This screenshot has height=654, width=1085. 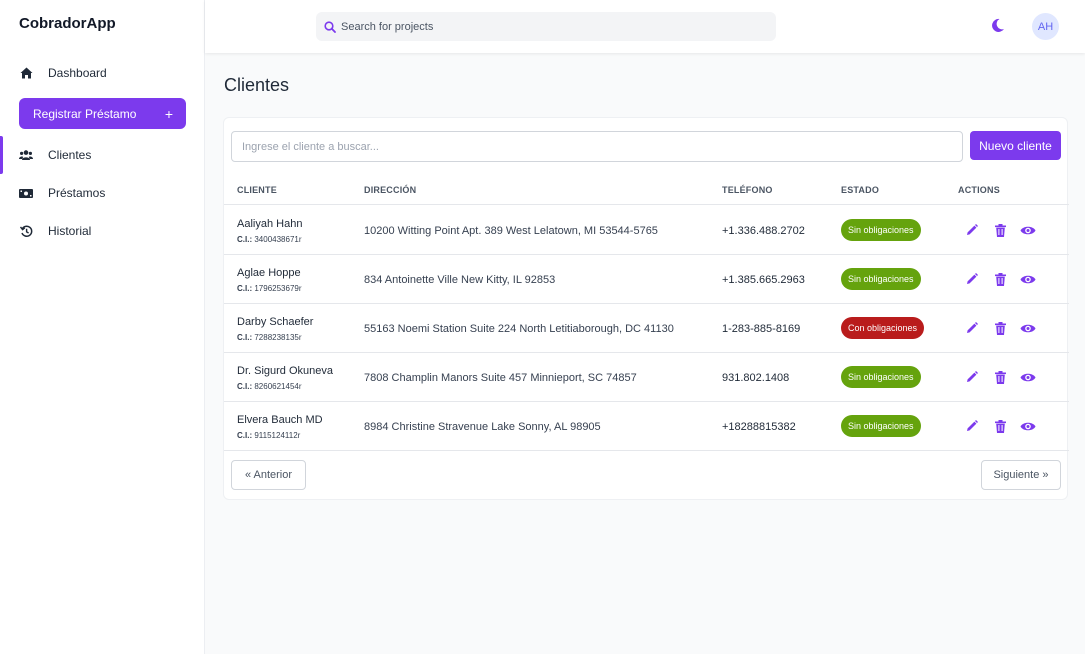 What do you see at coordinates (1021, 475) in the screenshot?
I see `next-page-button: Siguiente »` at bounding box center [1021, 475].